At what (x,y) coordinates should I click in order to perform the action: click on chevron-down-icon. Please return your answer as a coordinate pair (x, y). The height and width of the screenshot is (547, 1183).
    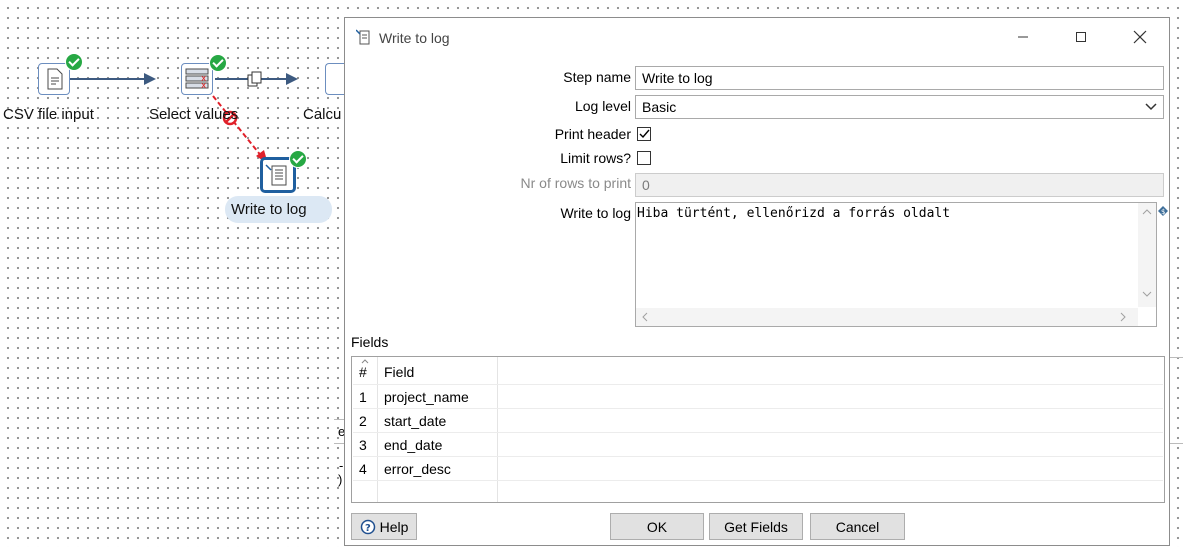
    Looking at the image, I should click on (1151, 107).